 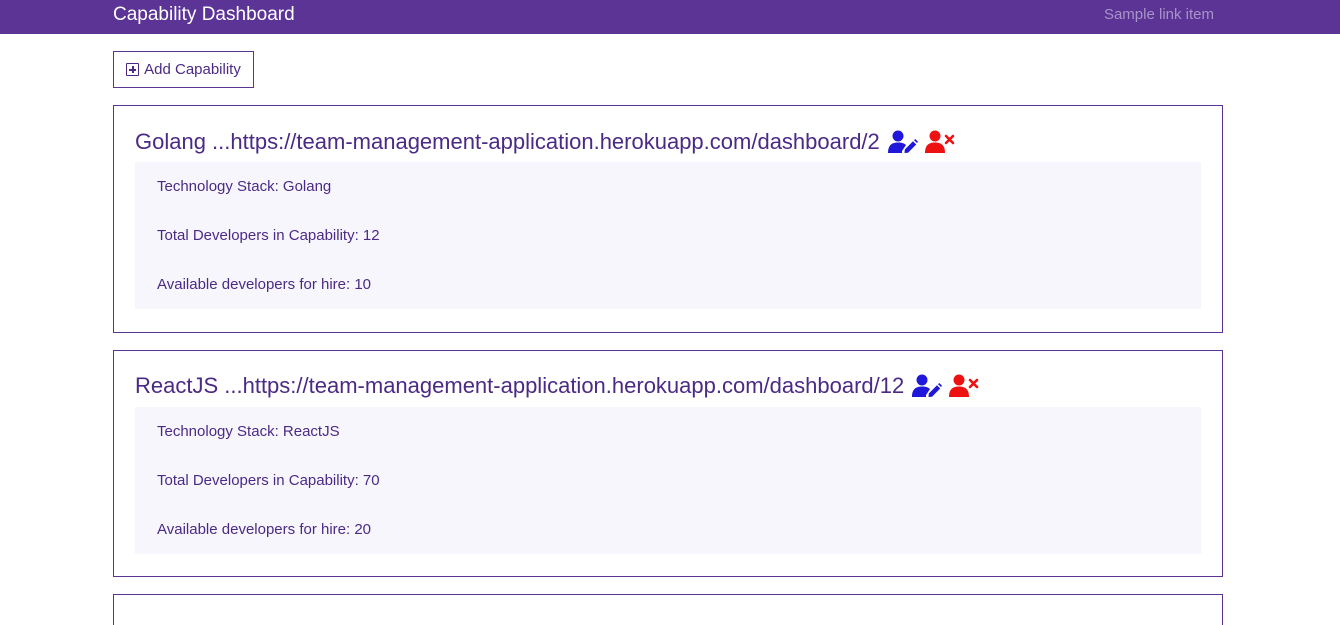 What do you see at coordinates (268, 235) in the screenshot?
I see `total-developers-text: Total Developers in Capability: 12` at bounding box center [268, 235].